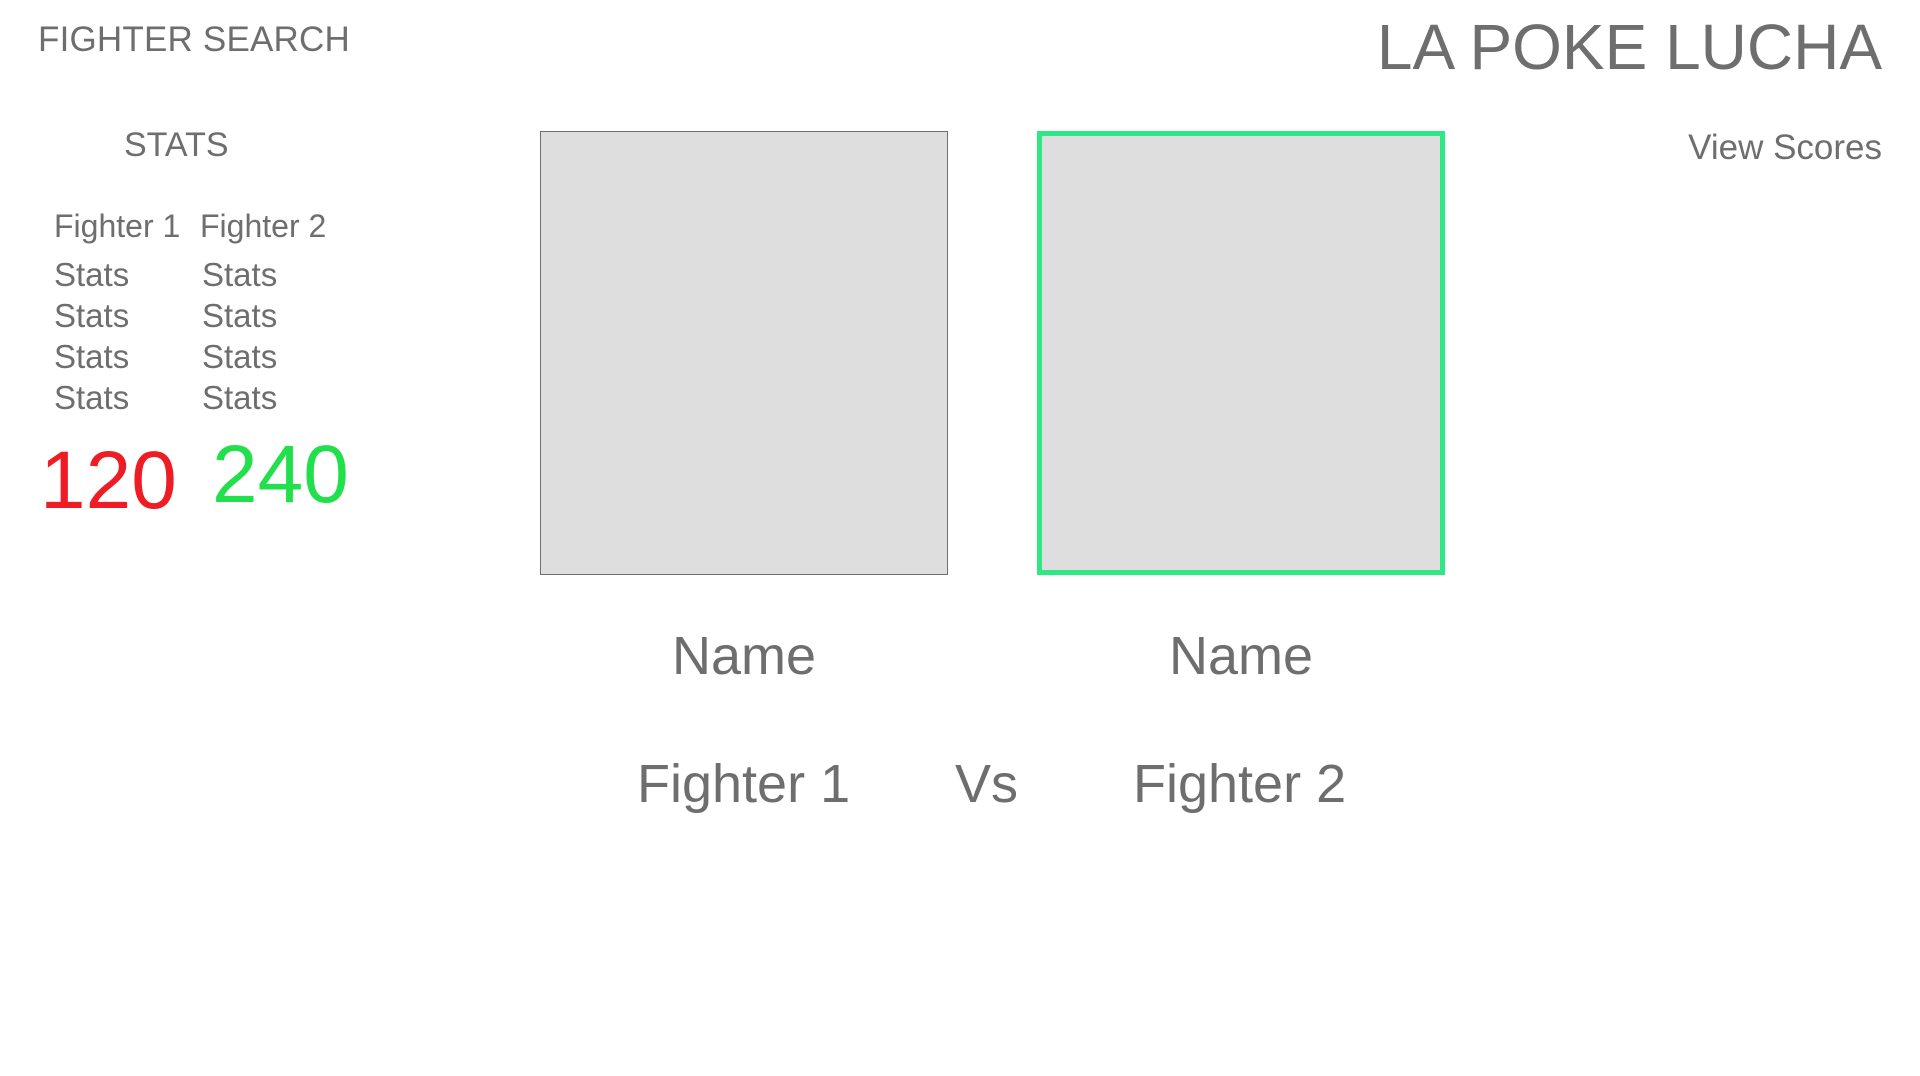 The width and height of the screenshot is (1920, 1076). Describe the element at coordinates (987, 784) in the screenshot. I see `versus-label: Vs` at that location.